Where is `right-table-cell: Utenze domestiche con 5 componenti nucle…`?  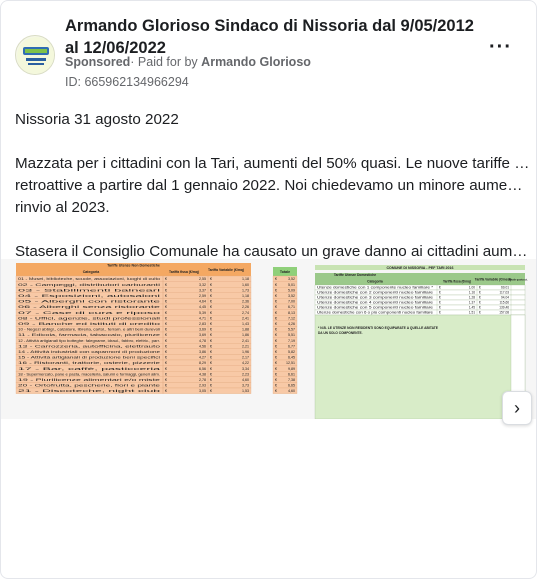
right-table-cell: Utenze domestiche con 5 componenti nucle… is located at coordinates (375, 308).